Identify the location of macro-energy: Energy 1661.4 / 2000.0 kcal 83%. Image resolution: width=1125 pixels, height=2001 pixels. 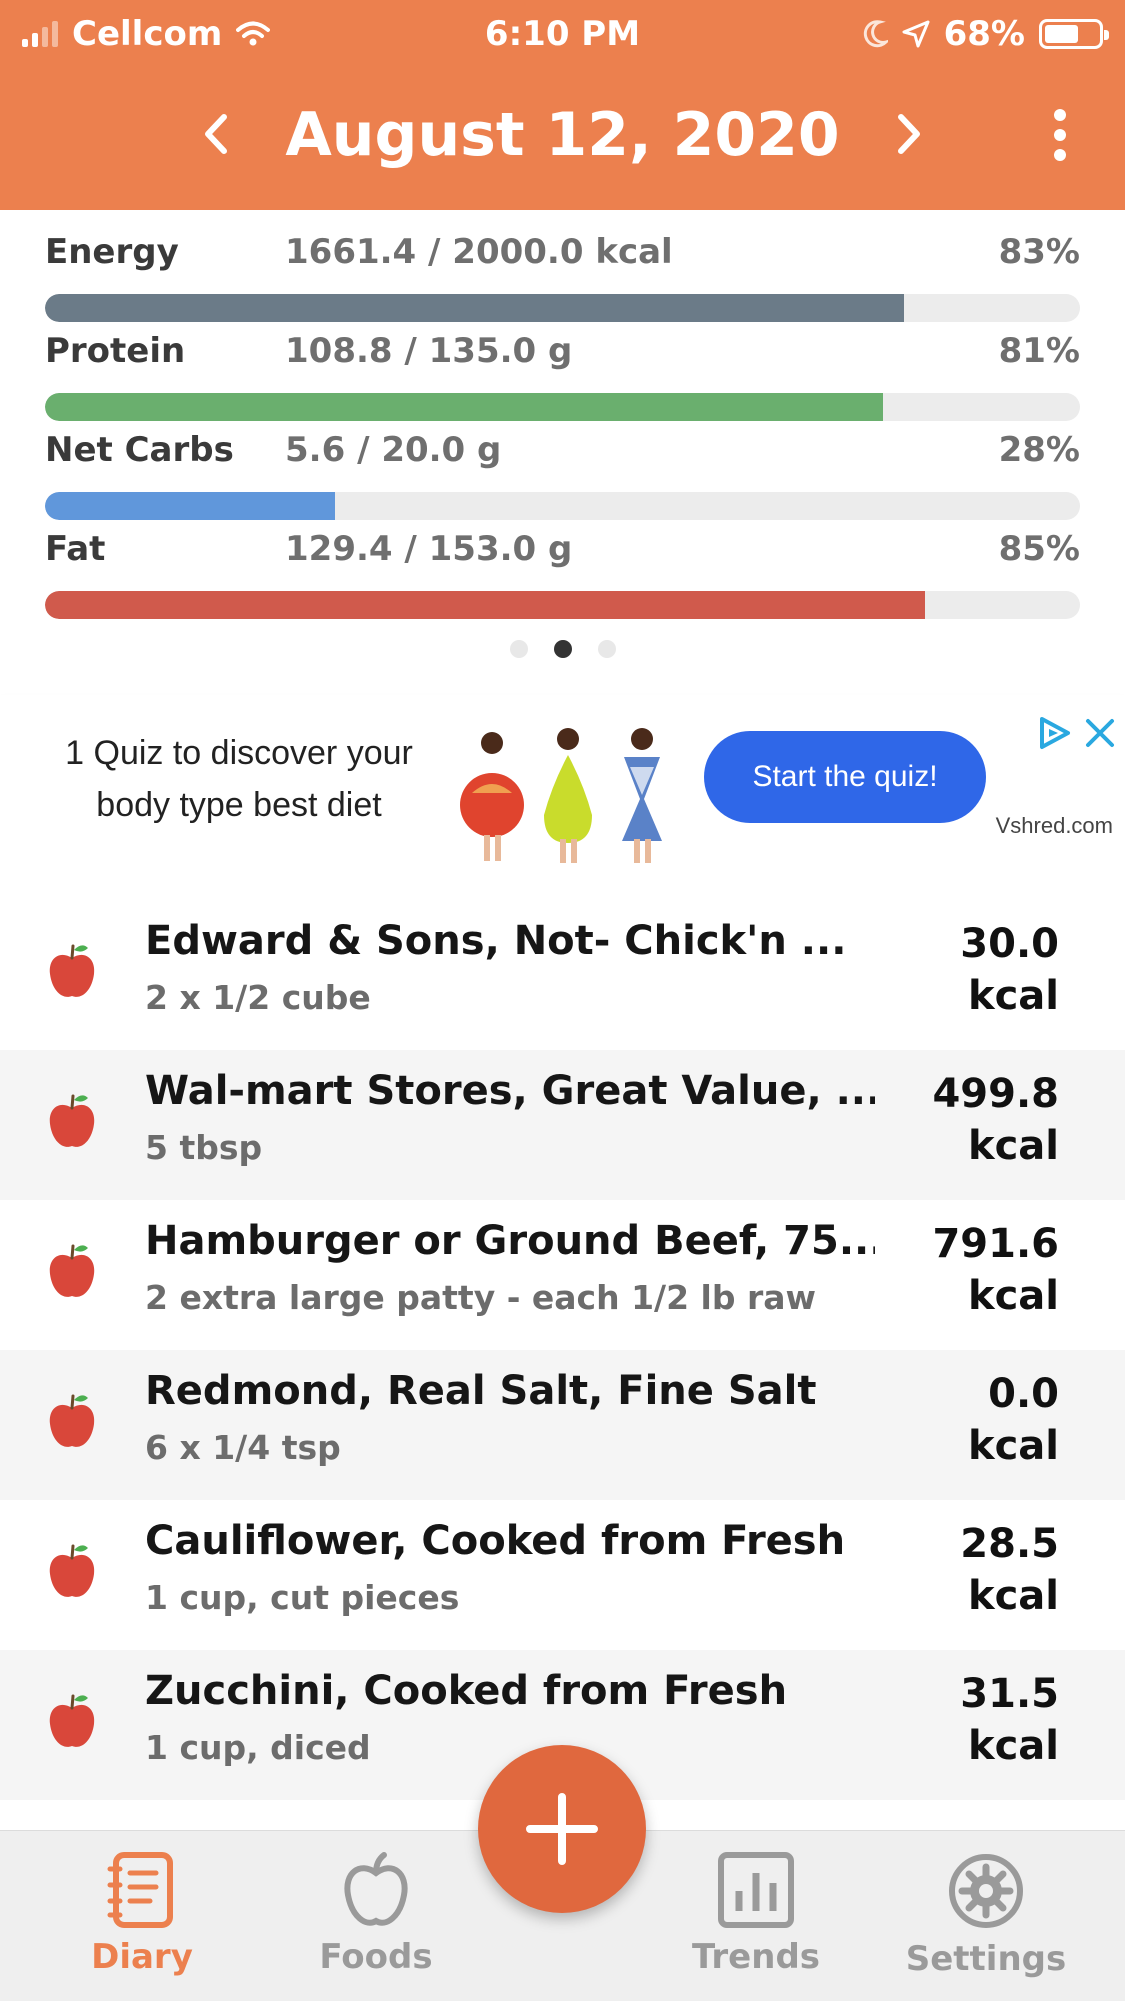
(562, 266).